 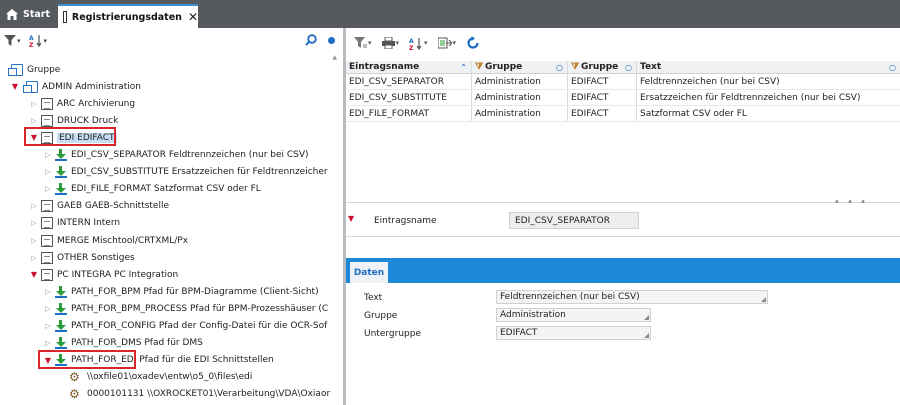 What do you see at coordinates (623, 43) in the screenshot?
I see `grid-toolbar: ▾ ▾ A Z ▾ ▾` at bounding box center [623, 43].